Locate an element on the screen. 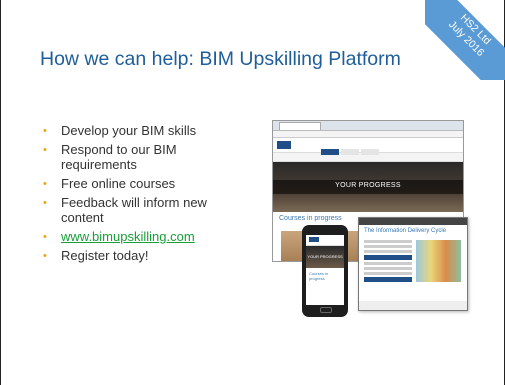 The width and height of the screenshot is (505, 385). bullet-item: • Develop your BIM skills is located at coordinates (139, 130).